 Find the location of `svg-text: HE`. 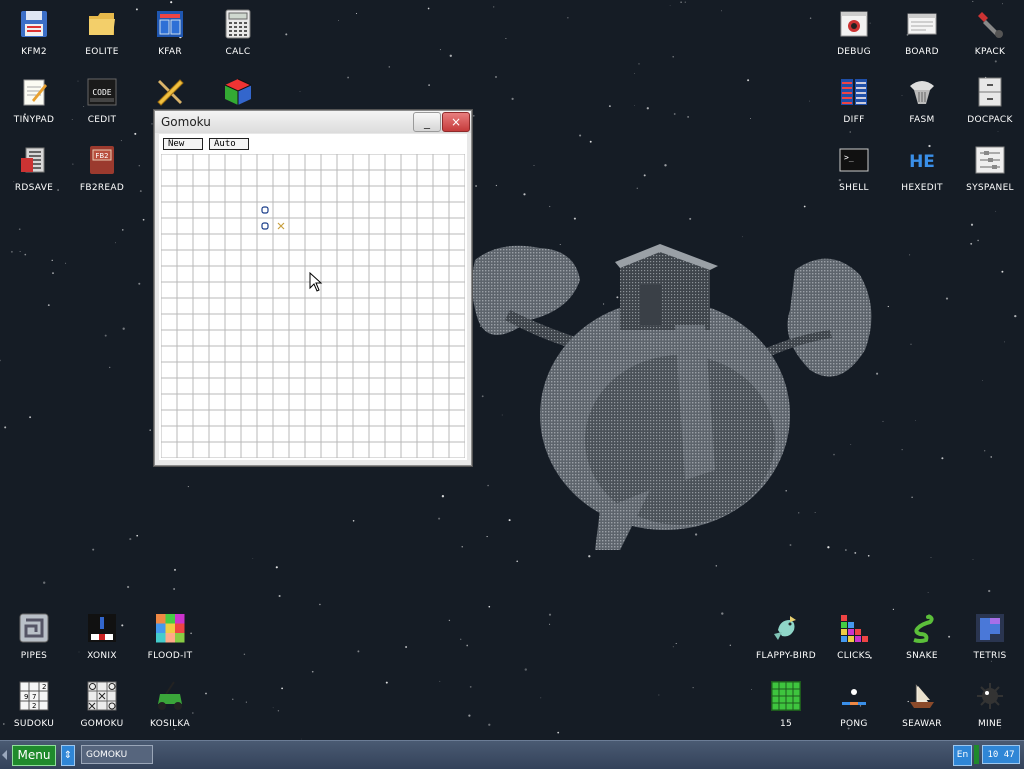

svg-text: HE is located at coordinates (922, 162).